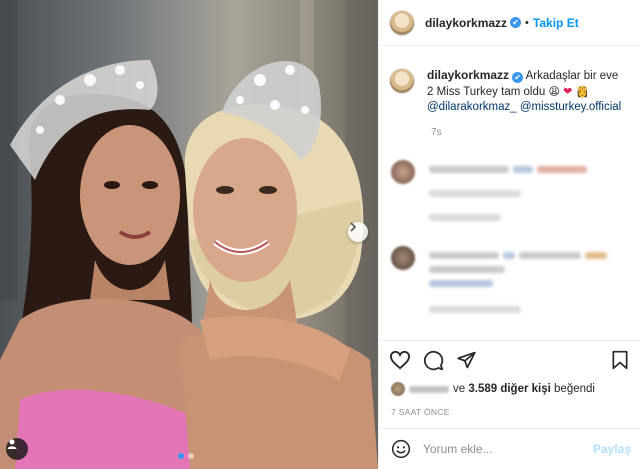 The height and width of the screenshot is (469, 640). I want to click on princess-emoji: 👸, so click(582, 91).